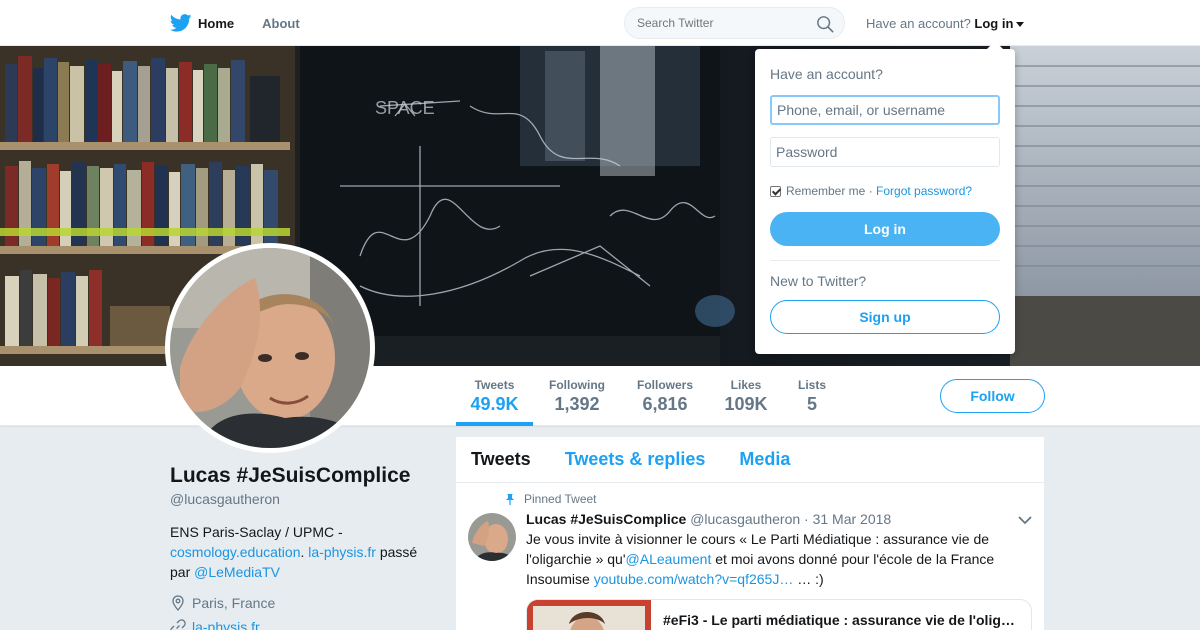  What do you see at coordinates (885, 229) in the screenshot?
I see `login-button: Log in` at bounding box center [885, 229].